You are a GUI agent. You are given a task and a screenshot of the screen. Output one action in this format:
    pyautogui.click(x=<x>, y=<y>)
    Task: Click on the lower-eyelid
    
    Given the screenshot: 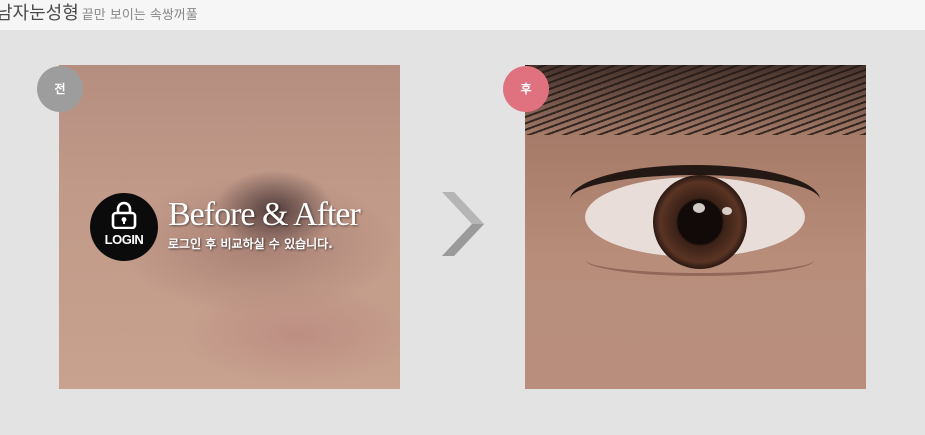 What is the action you would take?
    pyautogui.click(x=700, y=259)
    